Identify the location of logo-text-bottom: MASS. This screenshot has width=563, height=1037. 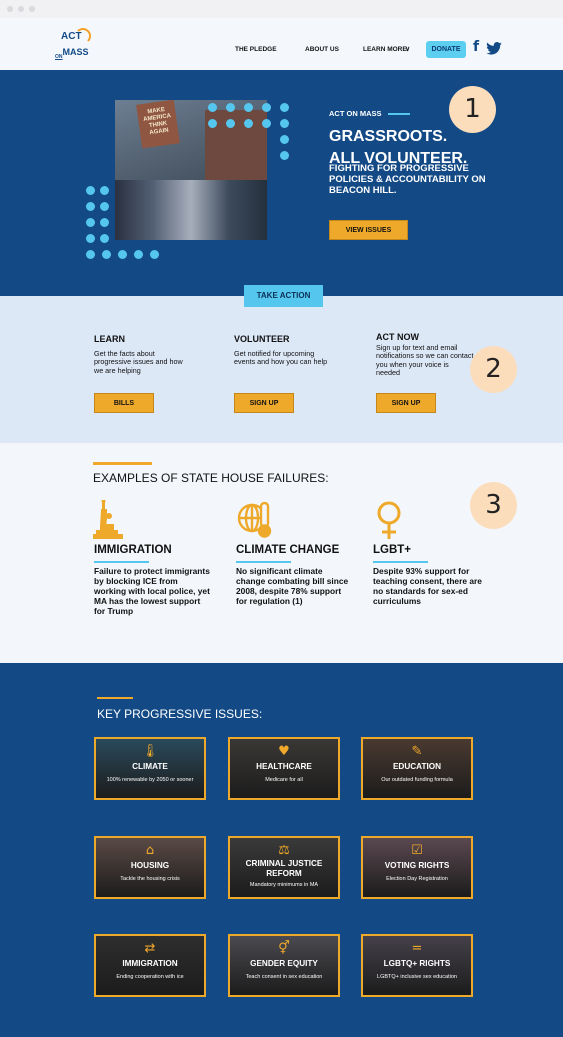
(75, 52).